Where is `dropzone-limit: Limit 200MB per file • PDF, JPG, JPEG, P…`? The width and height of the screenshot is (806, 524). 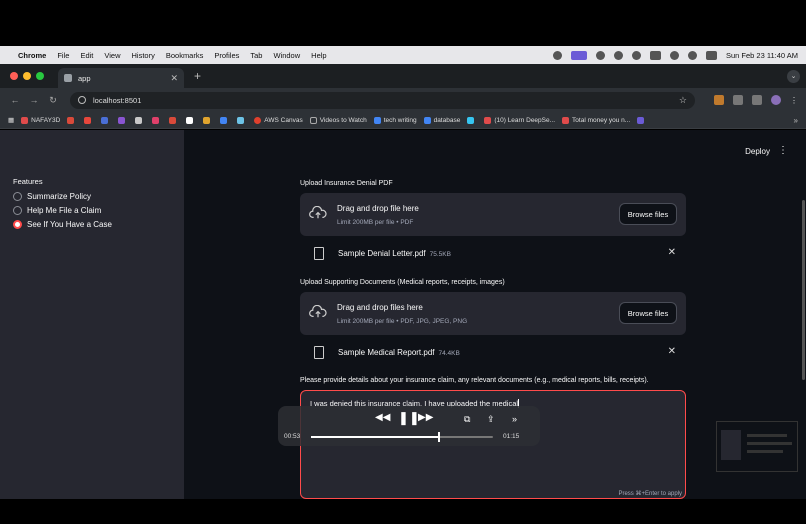 dropzone-limit: Limit 200MB per file • PDF, JPG, JPEG, P… is located at coordinates (402, 321).